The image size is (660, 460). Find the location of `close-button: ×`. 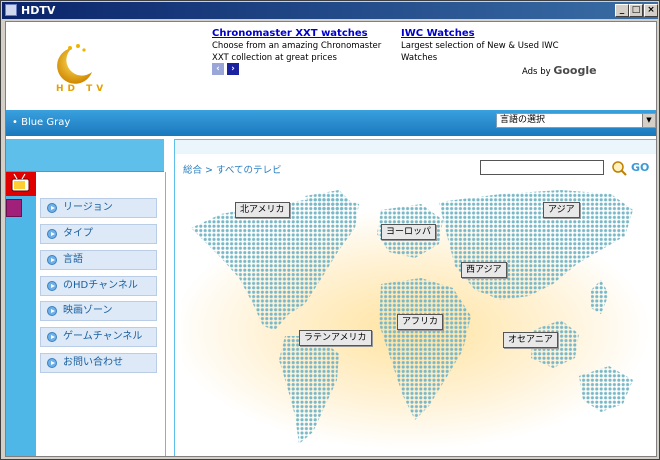

close-button: × is located at coordinates (651, 10).